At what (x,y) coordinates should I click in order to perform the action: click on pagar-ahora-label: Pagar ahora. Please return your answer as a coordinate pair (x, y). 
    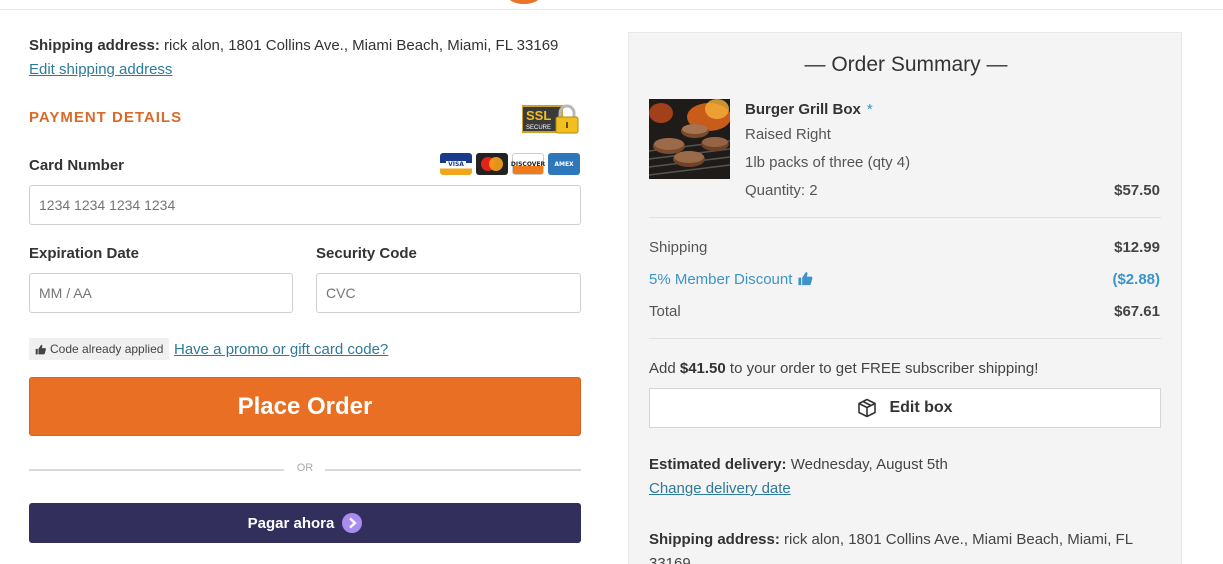
    Looking at the image, I should click on (291, 523).